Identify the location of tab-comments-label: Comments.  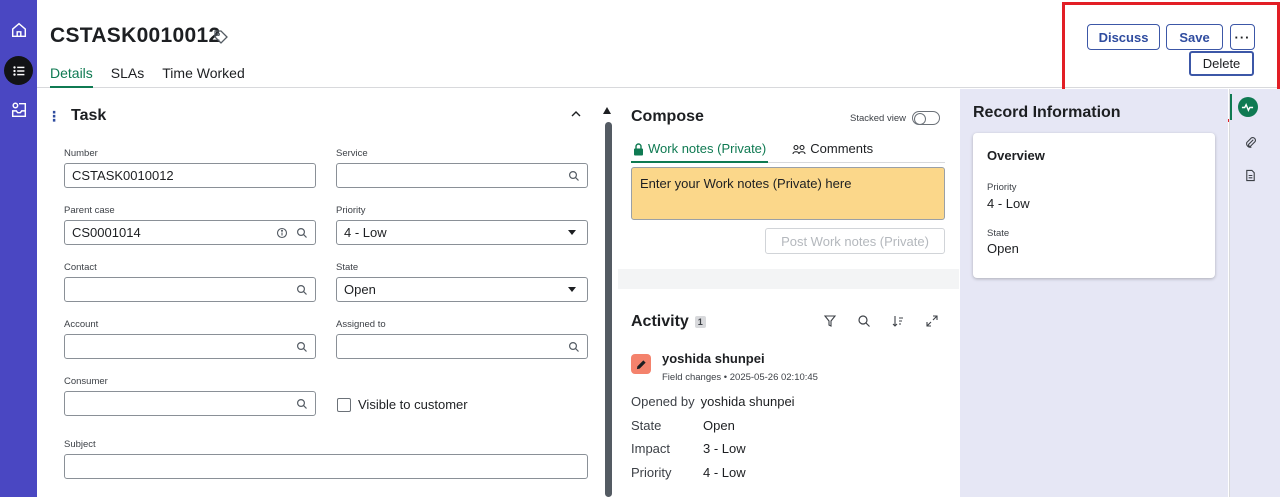
(842, 148).